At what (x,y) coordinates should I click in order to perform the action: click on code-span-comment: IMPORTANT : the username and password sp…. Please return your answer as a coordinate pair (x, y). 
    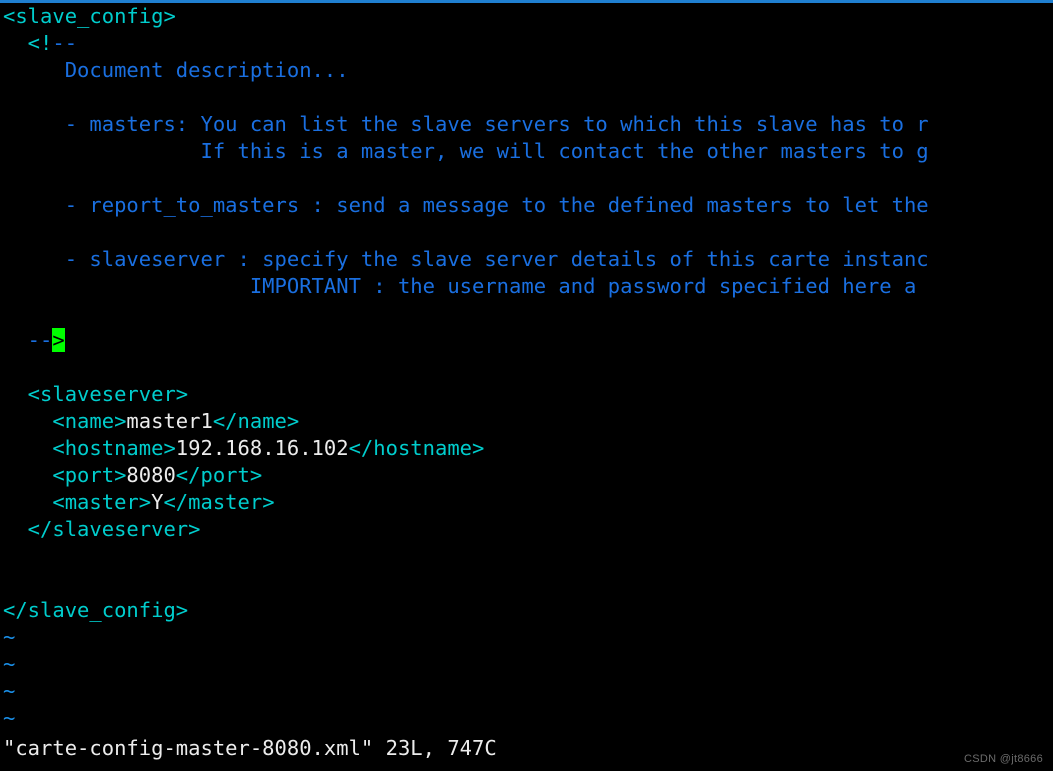
    Looking at the image, I should click on (460, 286).